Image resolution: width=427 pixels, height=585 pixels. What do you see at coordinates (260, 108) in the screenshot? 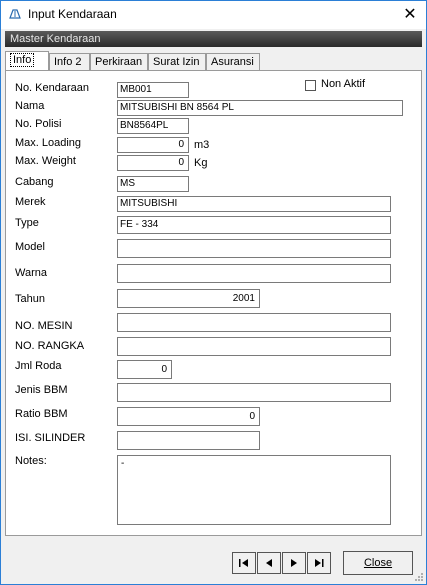
I see `nama-field: MITSUBISHI BN 8564 PL` at bounding box center [260, 108].